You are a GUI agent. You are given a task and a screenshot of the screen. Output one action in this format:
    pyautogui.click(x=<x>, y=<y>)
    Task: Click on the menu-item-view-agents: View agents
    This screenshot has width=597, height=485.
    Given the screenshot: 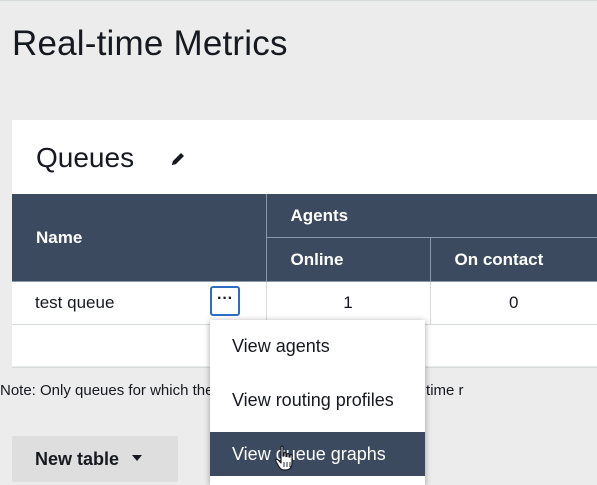 What is the action you would take?
    pyautogui.click(x=317, y=346)
    